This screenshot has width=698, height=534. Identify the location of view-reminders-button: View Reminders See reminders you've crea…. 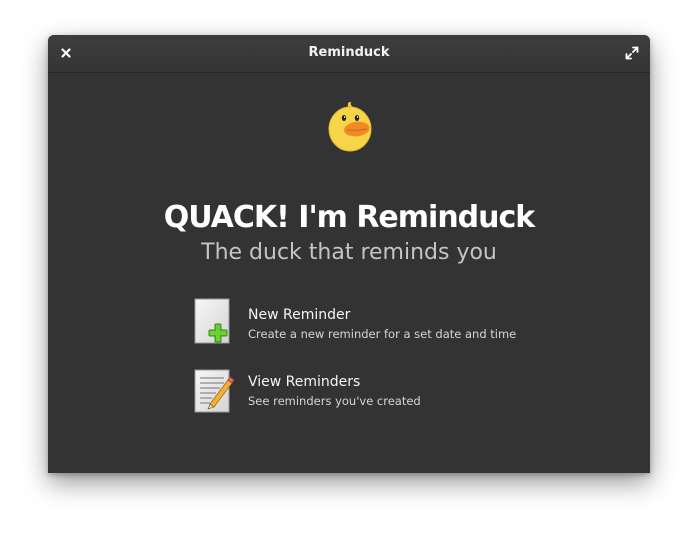
(362, 393).